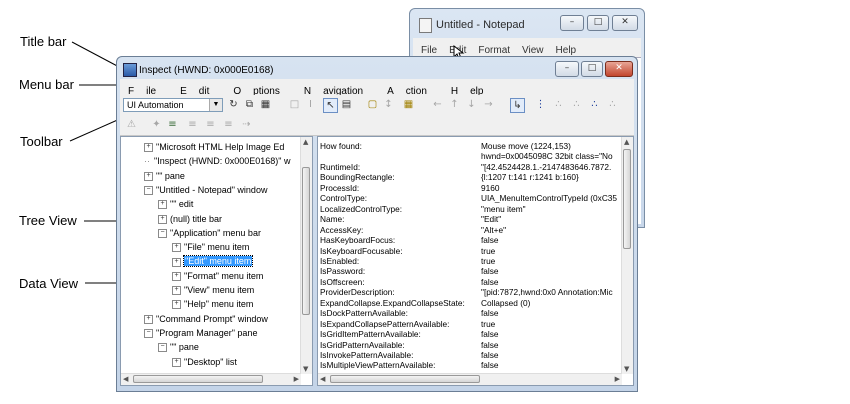 This screenshot has height=404, width=850. Describe the element at coordinates (625, 23) in the screenshot. I see `notepad-close-button: ✕` at that location.